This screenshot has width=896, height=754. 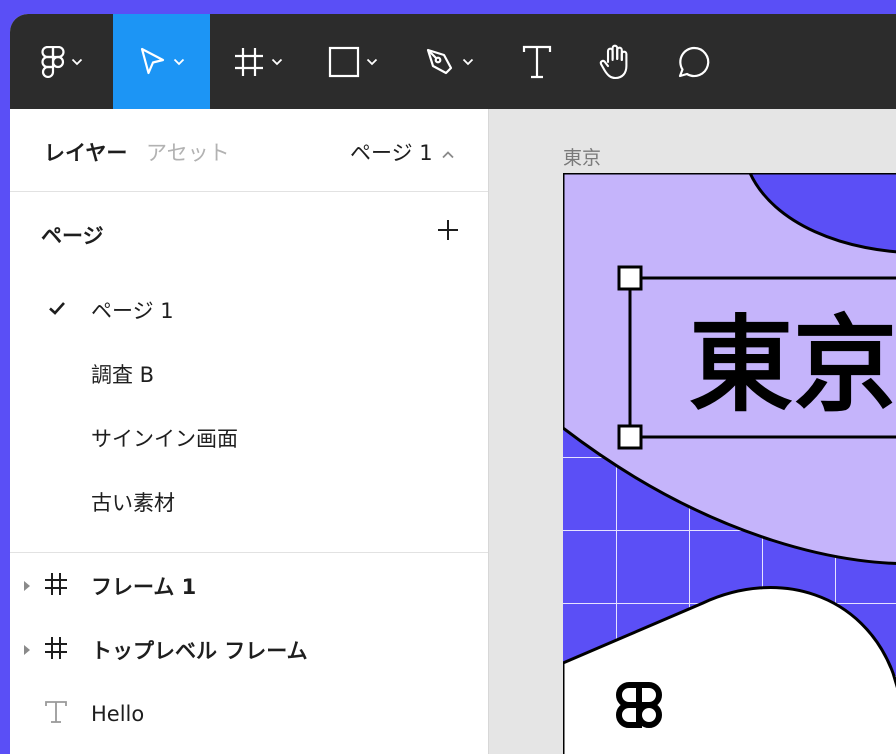 What do you see at coordinates (144, 587) in the screenshot?
I see `layer-name: フレーム 1` at bounding box center [144, 587].